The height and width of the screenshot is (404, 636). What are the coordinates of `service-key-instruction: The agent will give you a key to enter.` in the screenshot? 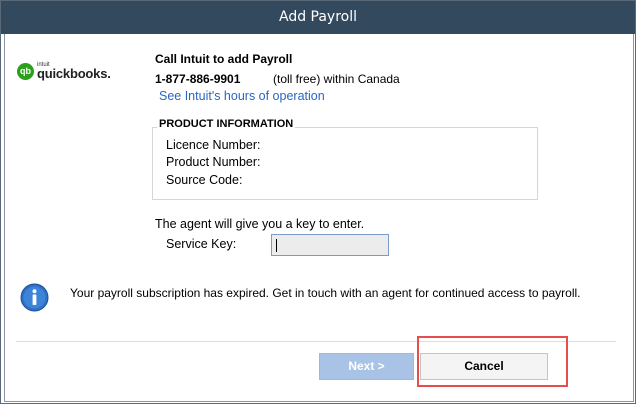 It's located at (260, 224).